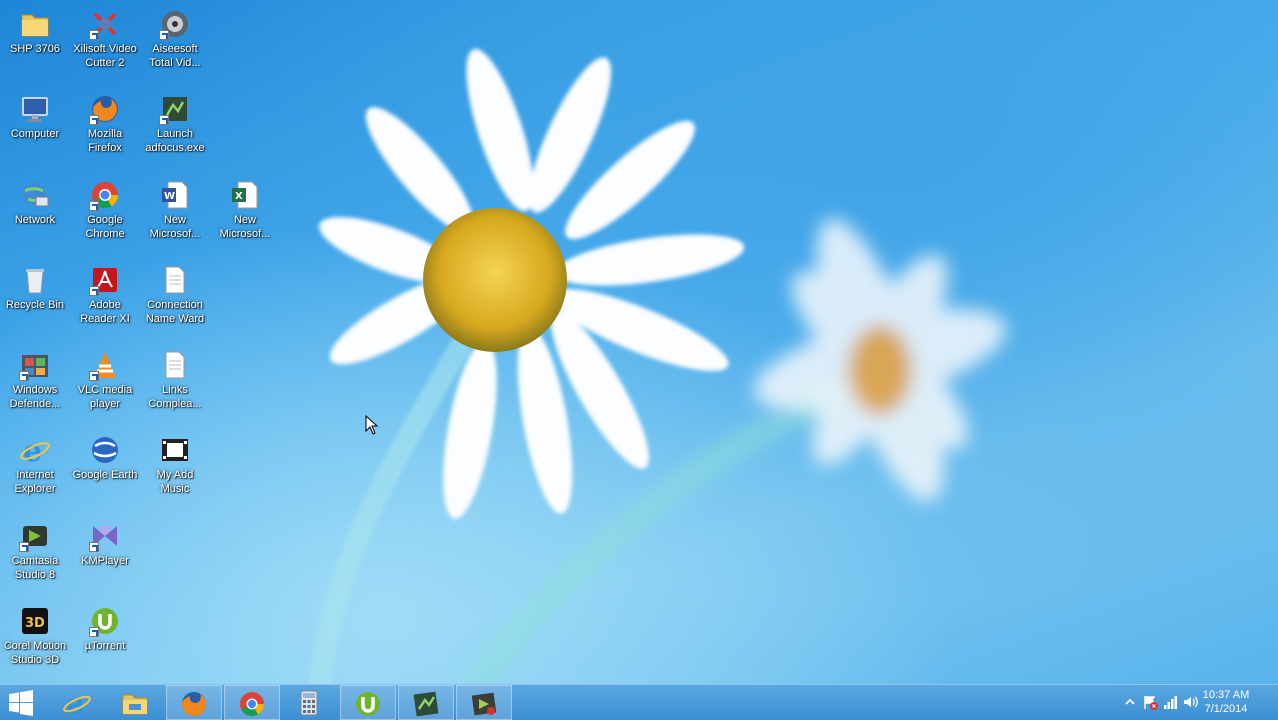 This screenshot has width=1278, height=720. What do you see at coordinates (169, 196) in the screenshot?
I see `svg-text: W` at bounding box center [169, 196].